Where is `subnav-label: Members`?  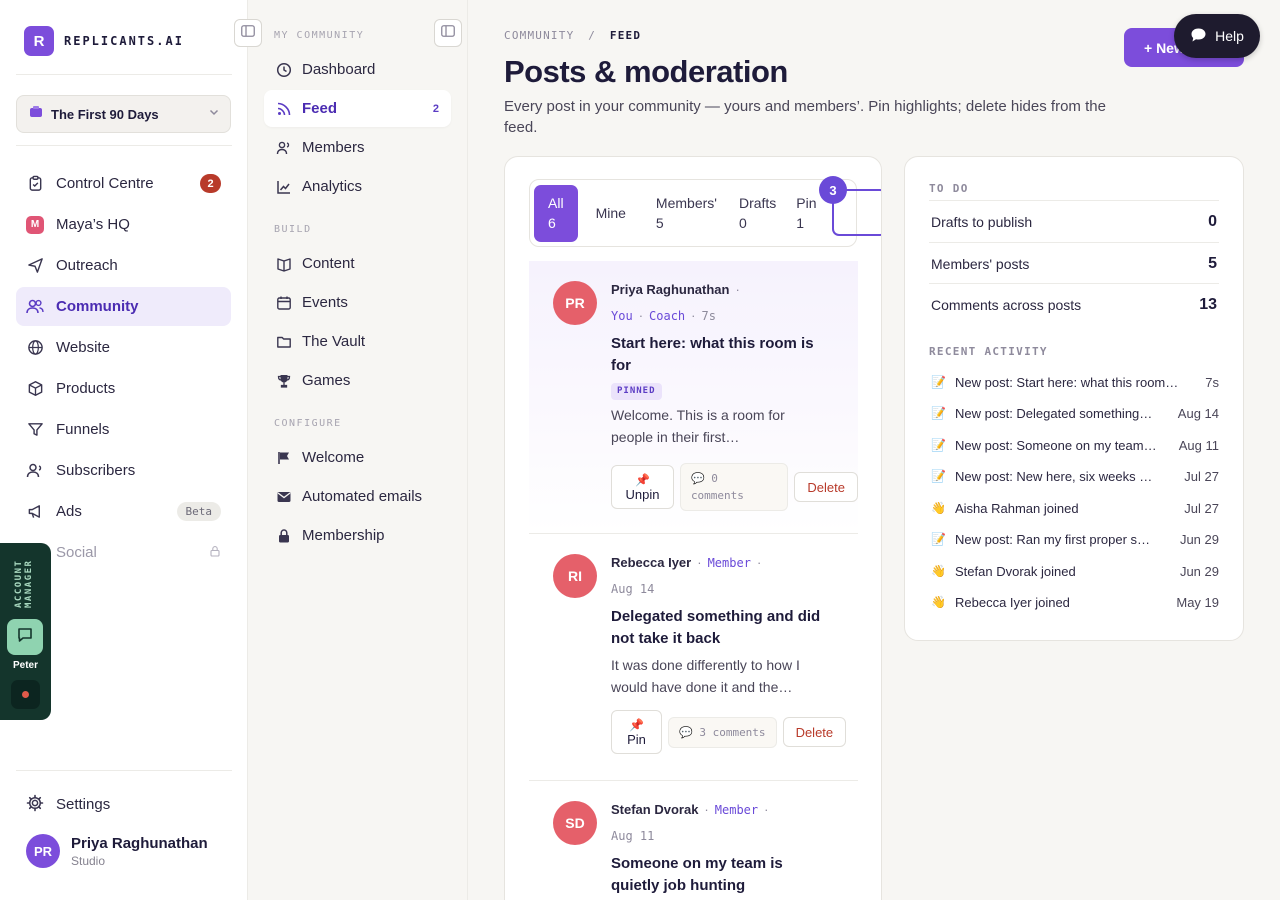 subnav-label: Members is located at coordinates (333, 147).